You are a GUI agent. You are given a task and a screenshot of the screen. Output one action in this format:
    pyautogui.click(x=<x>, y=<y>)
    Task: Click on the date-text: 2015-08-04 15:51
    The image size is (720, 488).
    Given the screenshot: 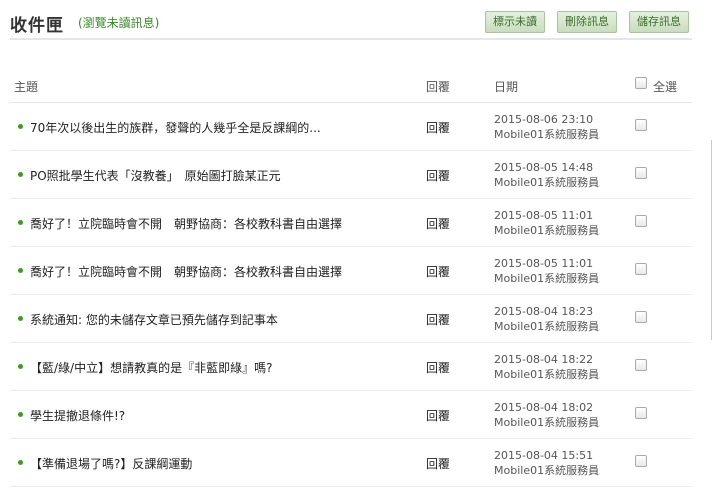 What is the action you would take?
    pyautogui.click(x=544, y=455)
    